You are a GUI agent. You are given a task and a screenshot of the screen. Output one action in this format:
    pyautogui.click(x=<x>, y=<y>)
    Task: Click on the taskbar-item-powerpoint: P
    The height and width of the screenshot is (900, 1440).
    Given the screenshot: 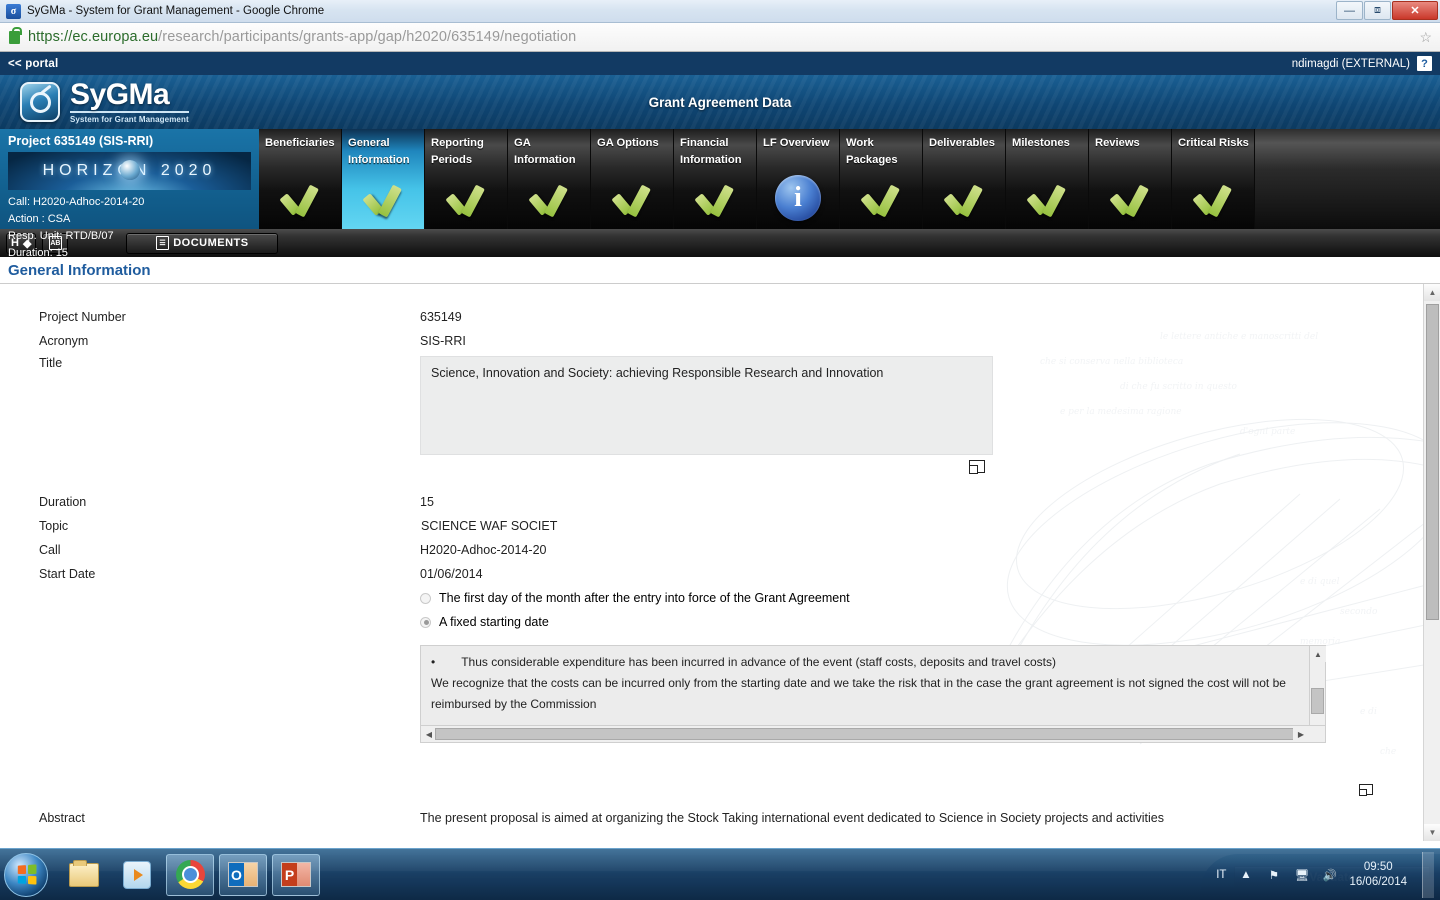 What is the action you would take?
    pyautogui.click(x=296, y=874)
    